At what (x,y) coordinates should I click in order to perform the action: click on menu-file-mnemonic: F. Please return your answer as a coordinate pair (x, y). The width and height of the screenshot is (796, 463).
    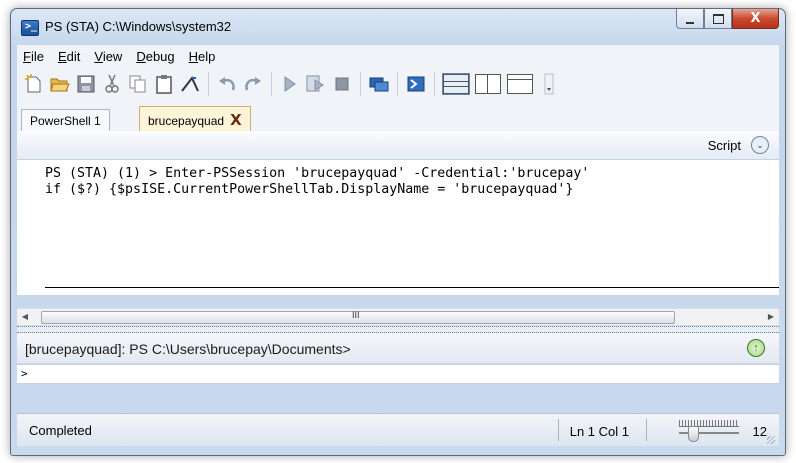
    Looking at the image, I should click on (27, 56).